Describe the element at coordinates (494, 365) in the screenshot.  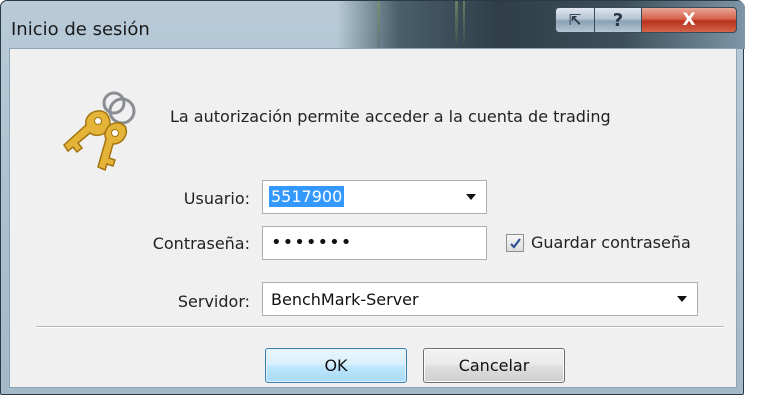
I see `cancel-button: Cancelar` at that location.